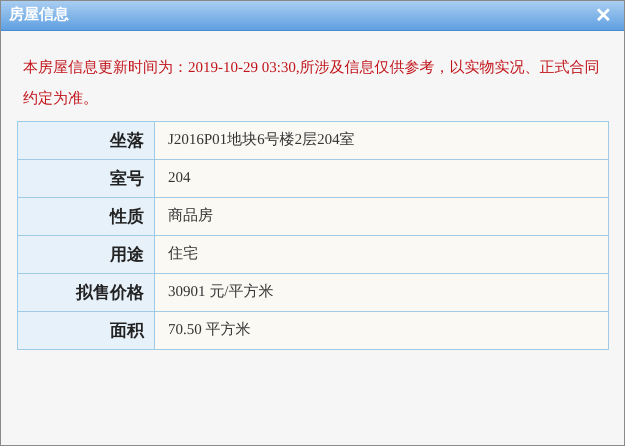  What do you see at coordinates (86, 141) in the screenshot?
I see `field-label: 坐落` at bounding box center [86, 141].